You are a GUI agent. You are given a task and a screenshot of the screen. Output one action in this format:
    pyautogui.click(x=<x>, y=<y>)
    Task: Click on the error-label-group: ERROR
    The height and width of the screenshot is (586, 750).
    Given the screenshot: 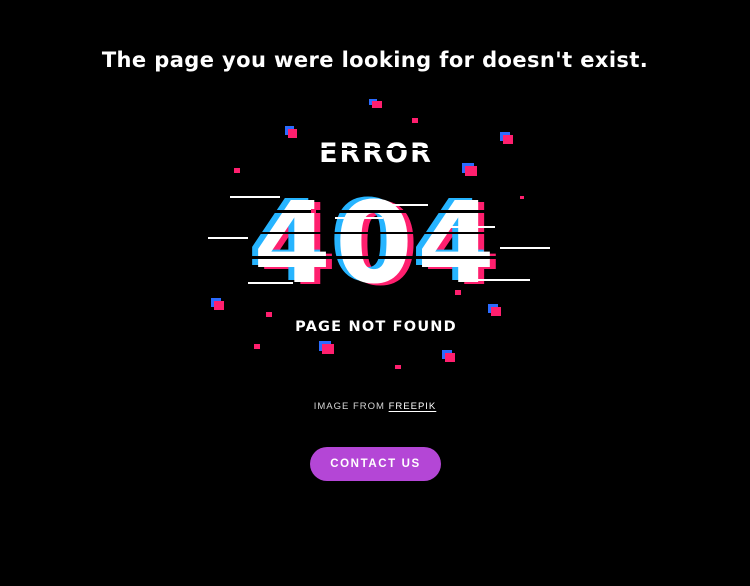 What is the action you would take?
    pyautogui.click(x=378, y=153)
    